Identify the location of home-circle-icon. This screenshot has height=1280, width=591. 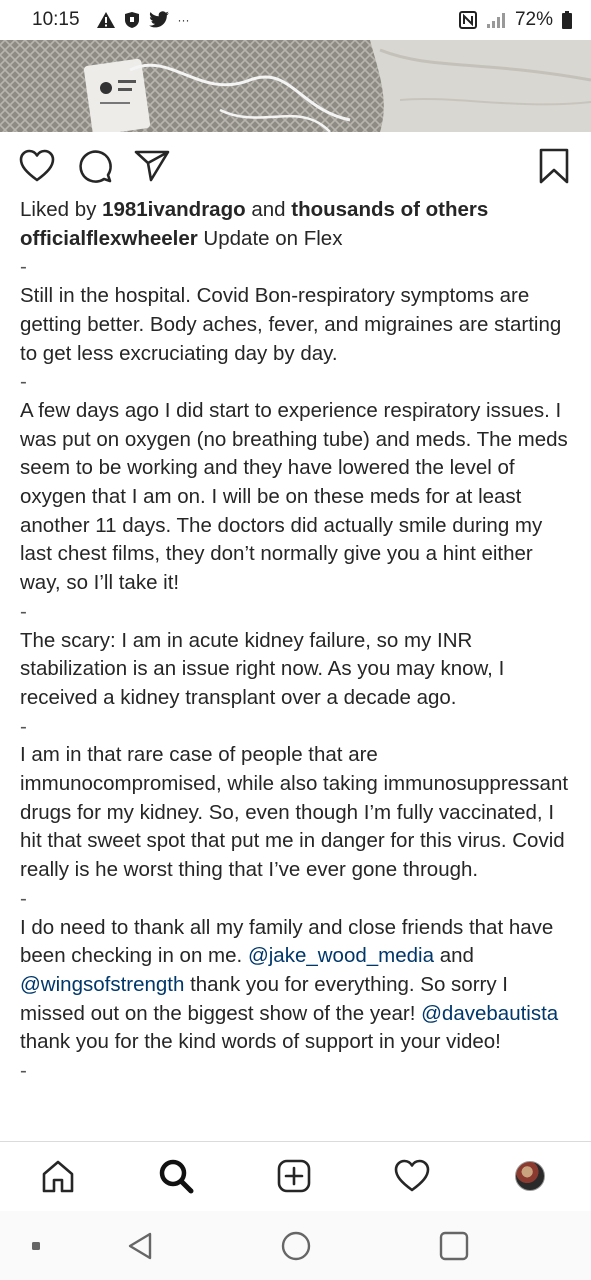
(296, 1246).